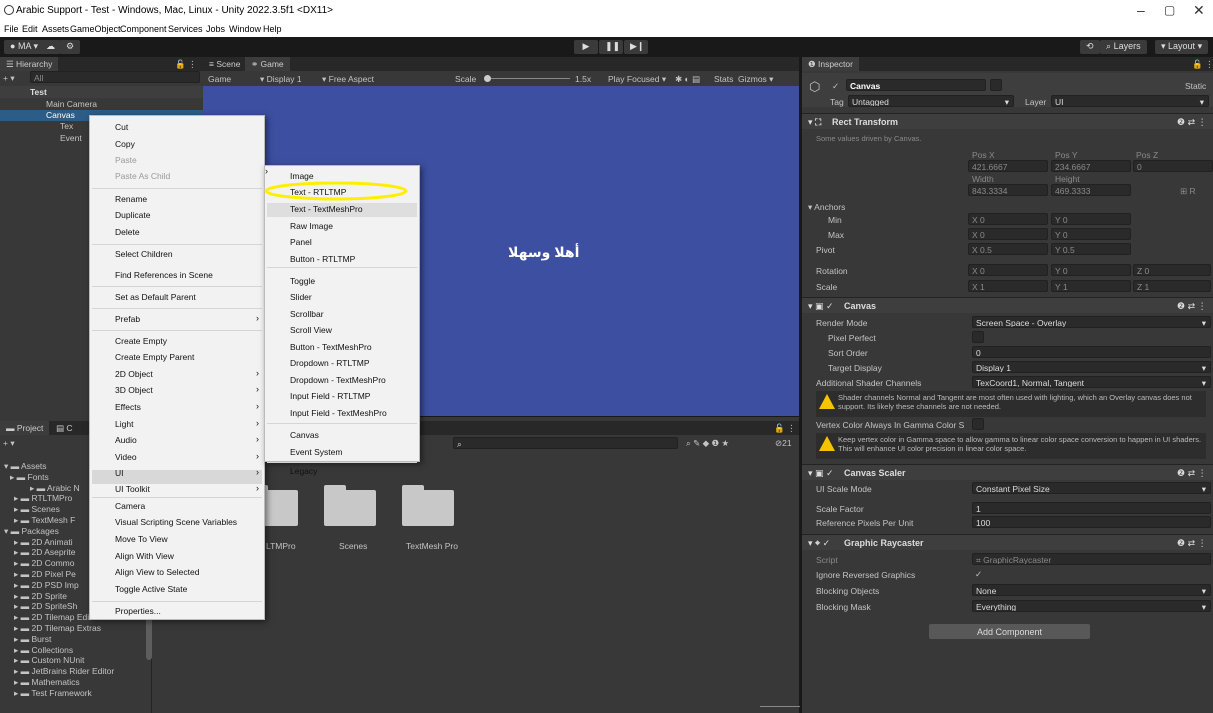 This screenshot has height=713, width=1213. Describe the element at coordinates (1090, 47) in the screenshot. I see `undo-history-button: ⟲` at that location.